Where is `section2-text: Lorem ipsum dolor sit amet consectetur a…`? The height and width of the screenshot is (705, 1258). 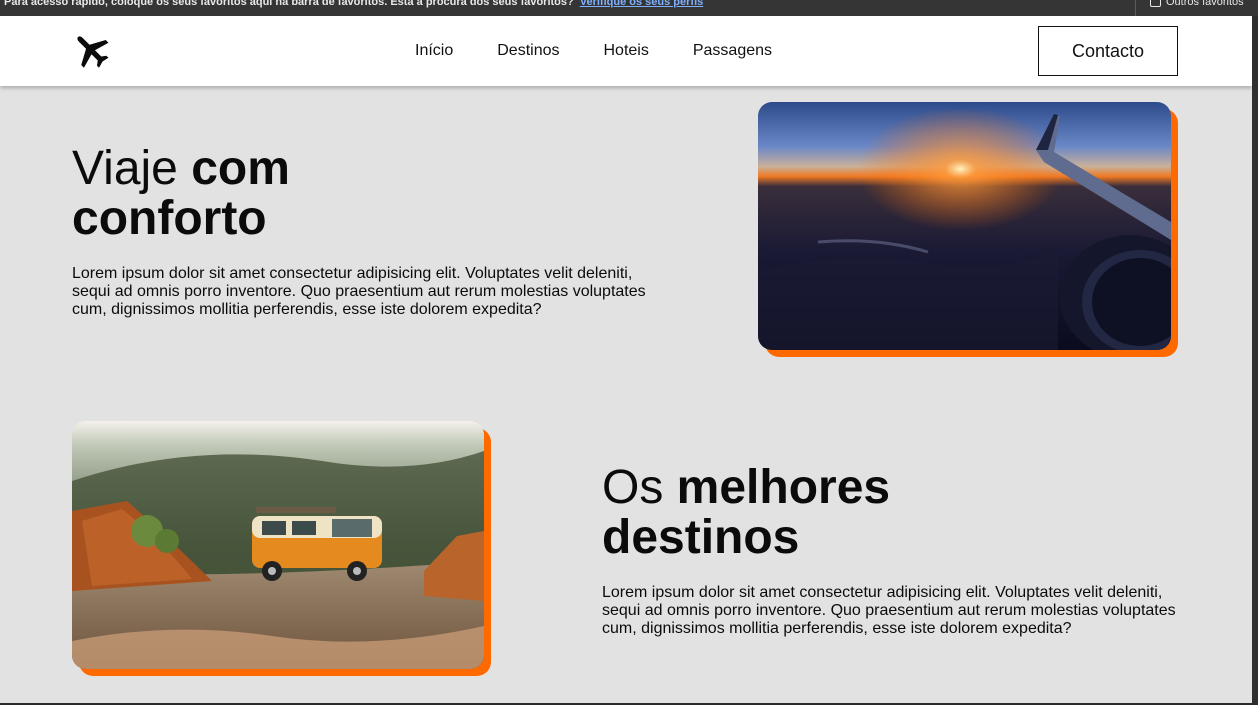 section2-text: Lorem ipsum dolor sit amet consectetur a… is located at coordinates (889, 610).